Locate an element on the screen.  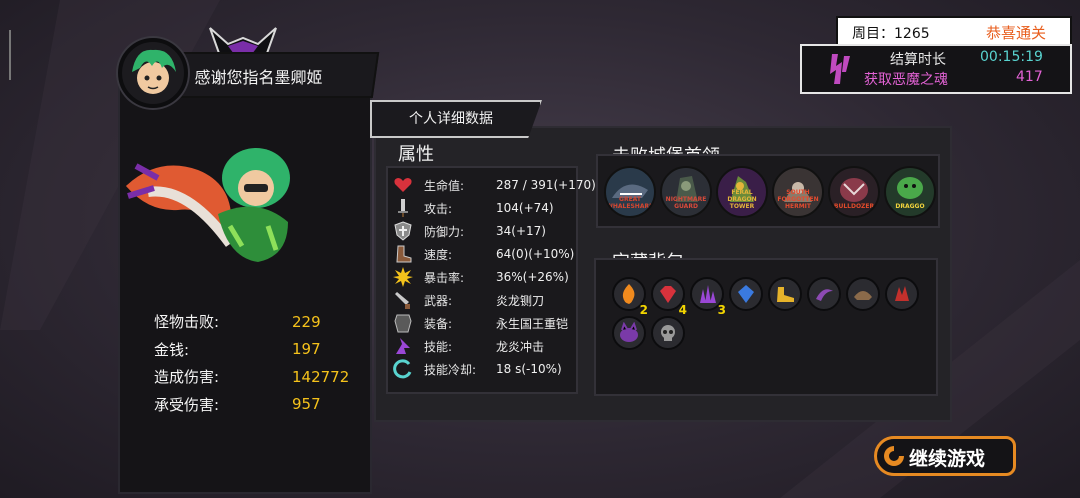
shield-icon is located at coordinates (403, 231).